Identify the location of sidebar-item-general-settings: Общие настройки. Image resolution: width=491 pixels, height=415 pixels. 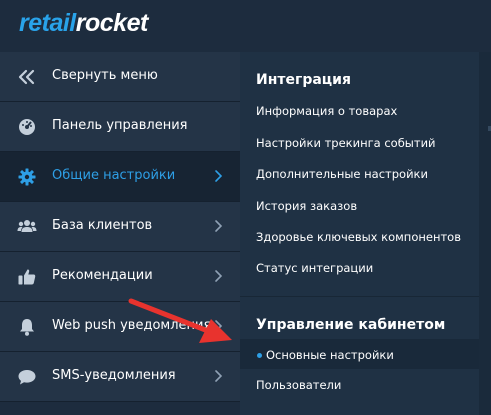
(120, 177).